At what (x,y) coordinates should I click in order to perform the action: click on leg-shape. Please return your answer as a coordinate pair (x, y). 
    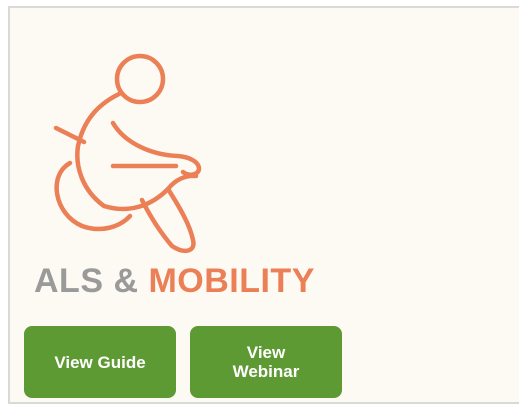
    Looking at the image, I should click on (167, 220).